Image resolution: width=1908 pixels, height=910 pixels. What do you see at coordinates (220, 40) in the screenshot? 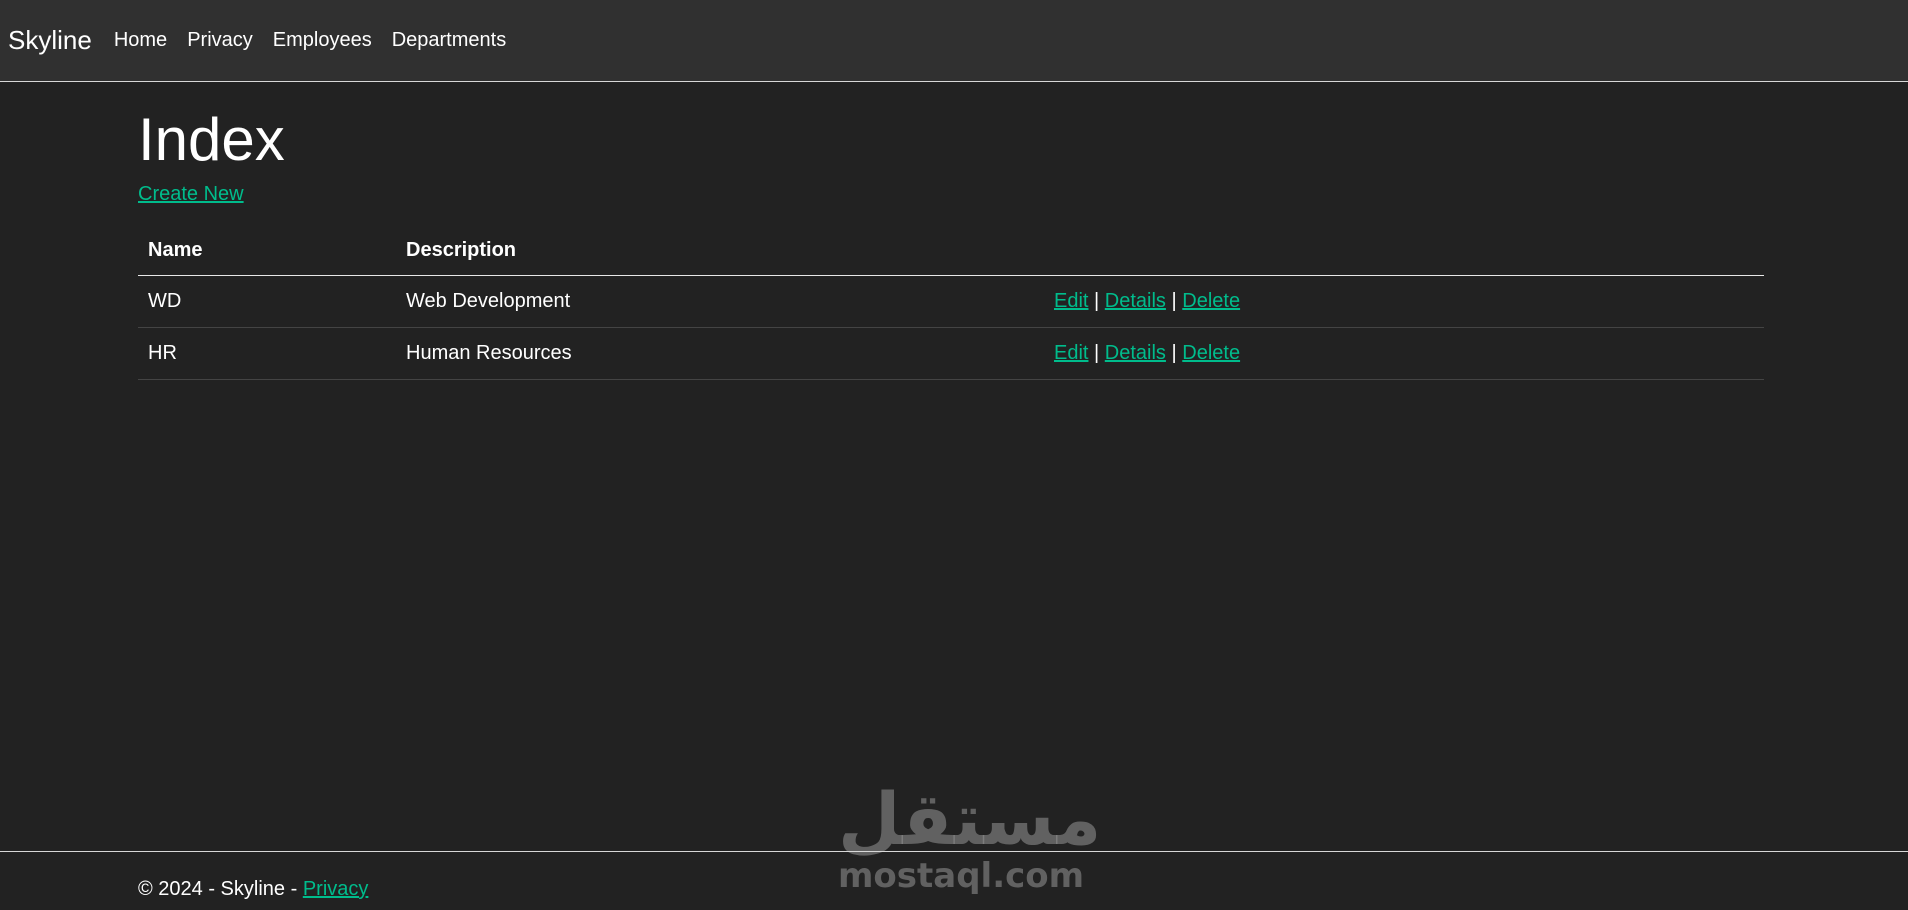
I see `nav-item-privacy: Privacy` at bounding box center [220, 40].